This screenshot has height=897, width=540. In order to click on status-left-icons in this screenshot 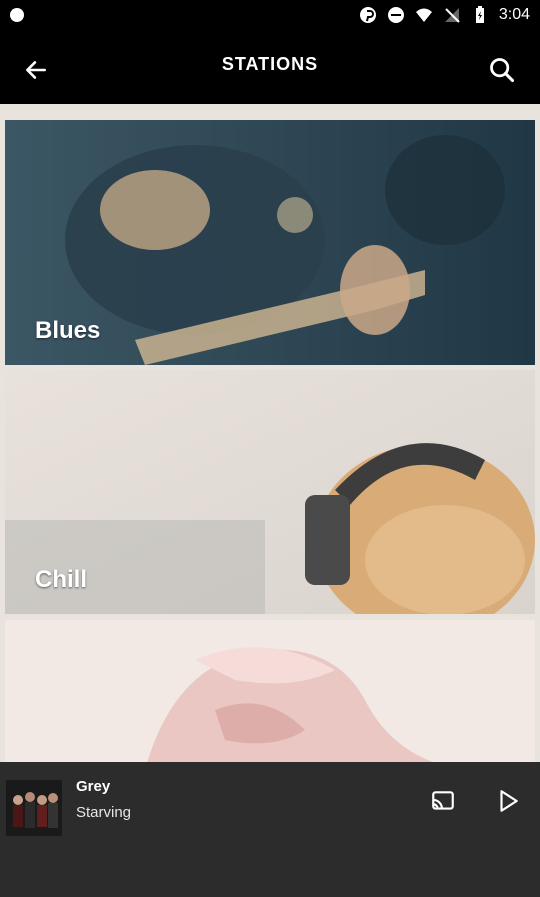, I will do `click(17, 15)`.